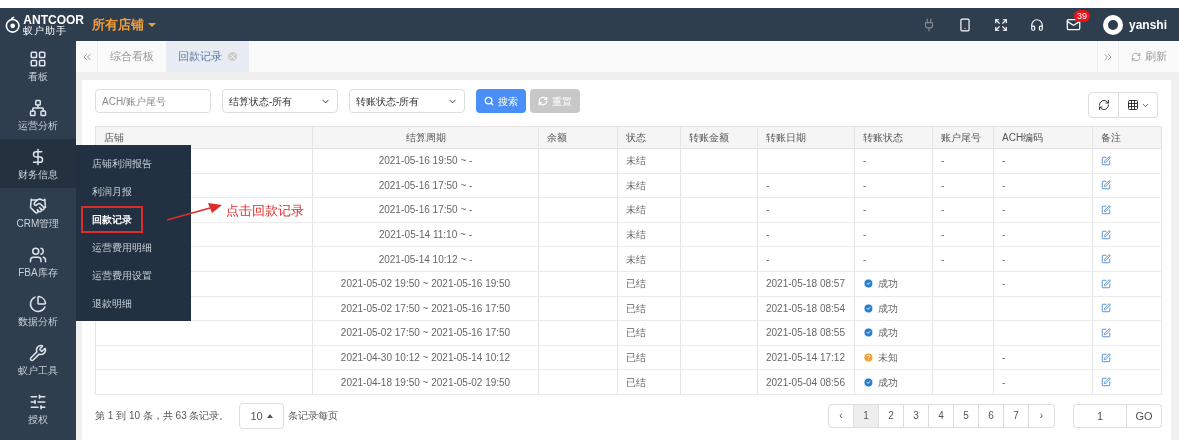 The width and height of the screenshot is (1179, 440). Describe the element at coordinates (1113, 24) in the screenshot. I see `avatar` at that location.